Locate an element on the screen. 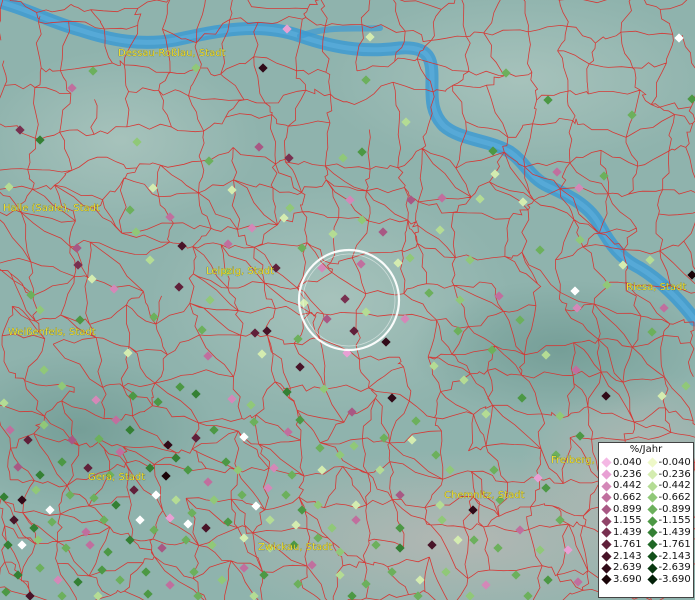  legend-row: 1.761 -1.761 is located at coordinates (647, 544).